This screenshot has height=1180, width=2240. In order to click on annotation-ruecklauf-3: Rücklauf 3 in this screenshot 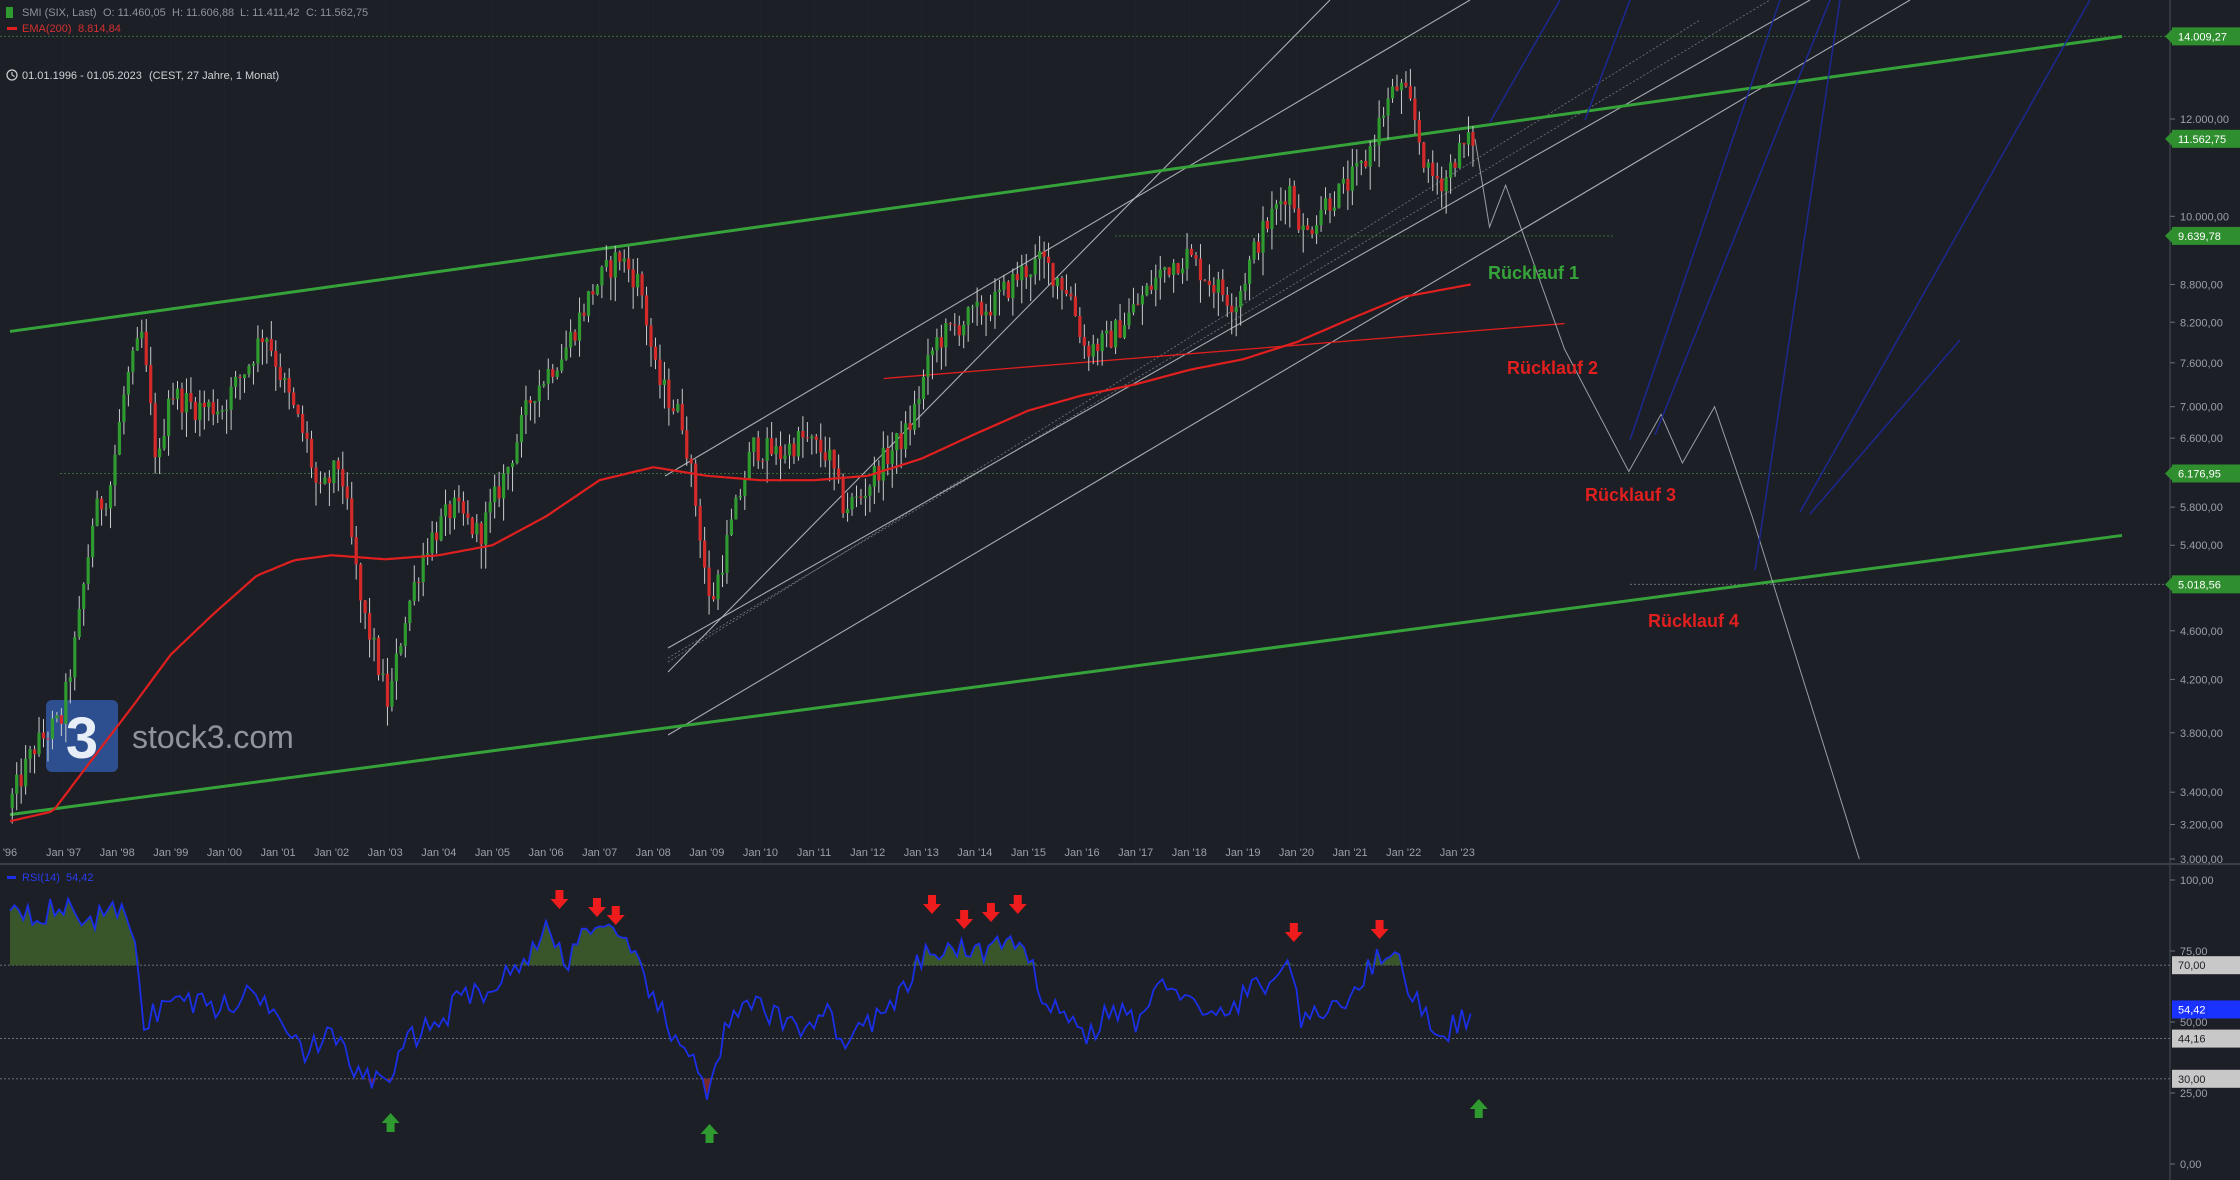, I will do `click(1630, 495)`.